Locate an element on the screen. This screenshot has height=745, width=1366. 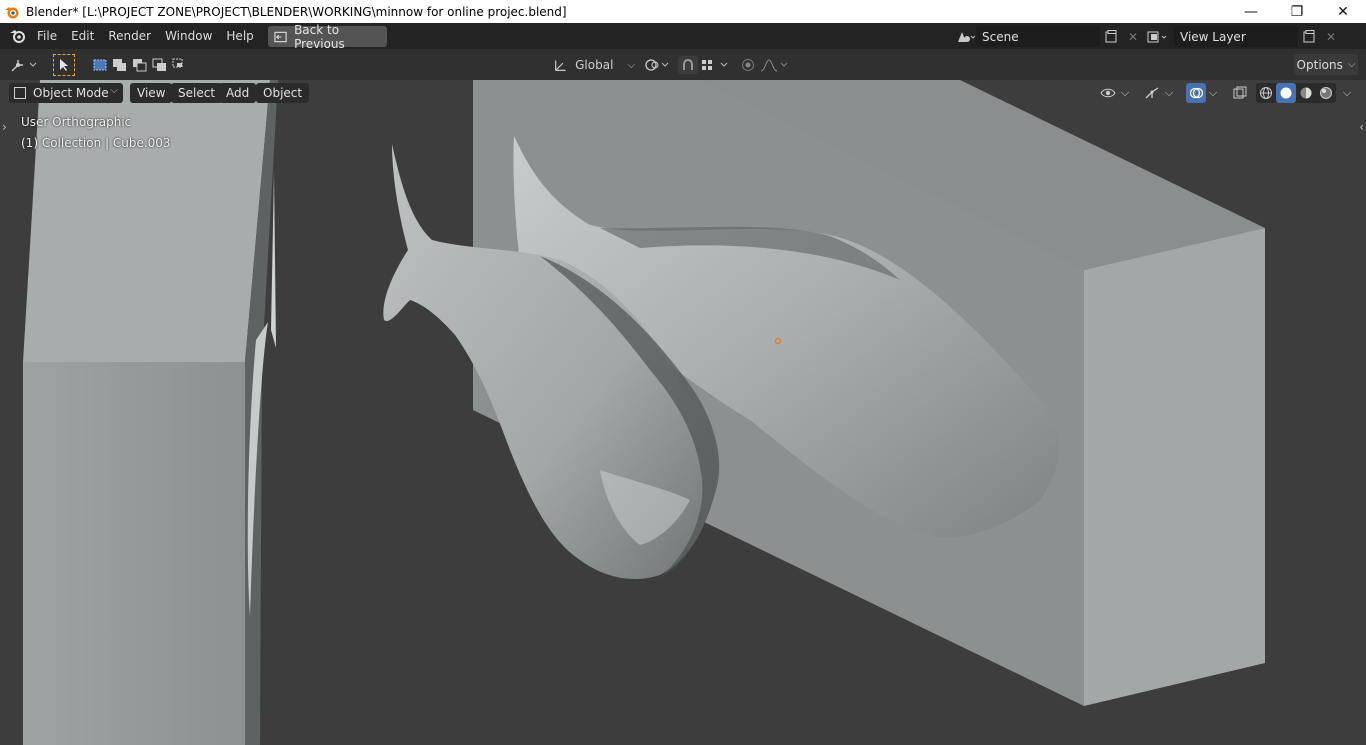
left-mold-front-face is located at coordinates (134, 553).